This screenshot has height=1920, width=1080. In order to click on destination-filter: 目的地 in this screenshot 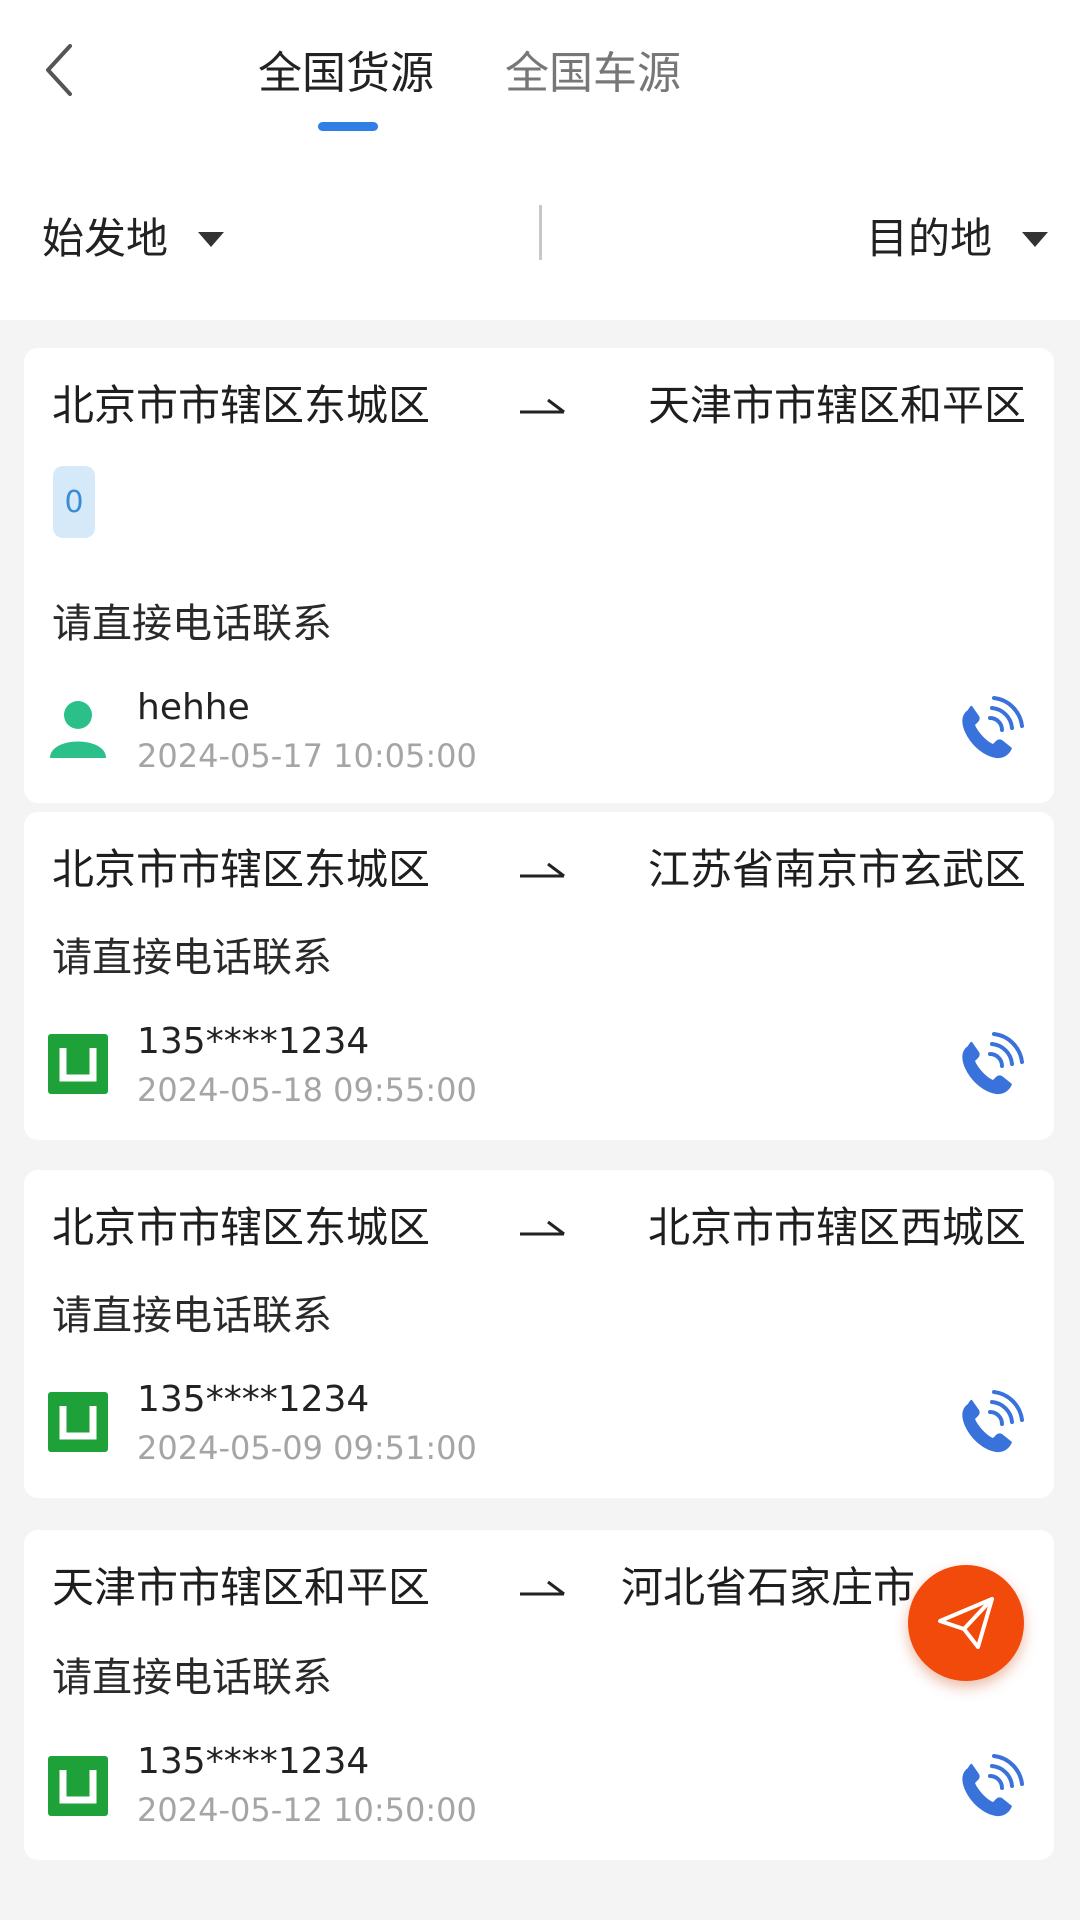, I will do `click(957, 235)`.